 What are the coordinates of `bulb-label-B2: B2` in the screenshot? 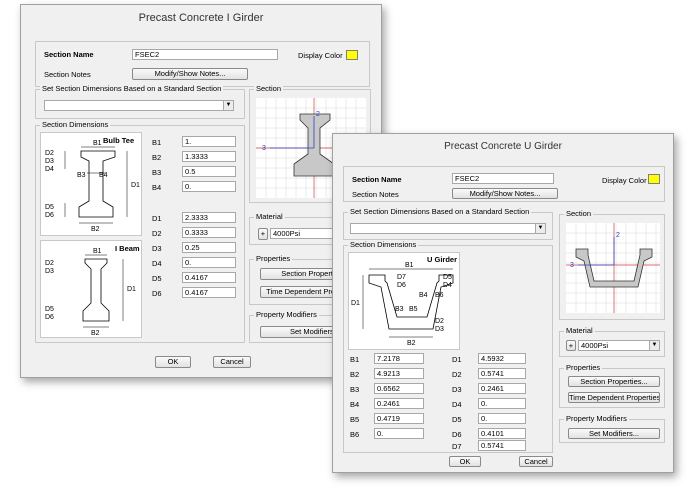 It's located at (95, 229).